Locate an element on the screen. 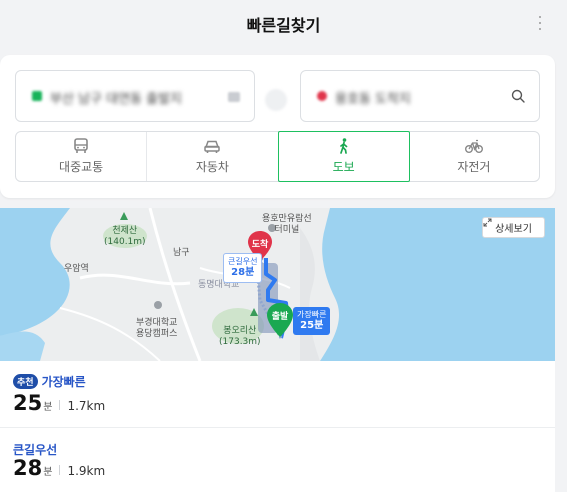 This screenshot has height=492, width=567. tab-bicycle: 자전거 is located at coordinates (474, 156).